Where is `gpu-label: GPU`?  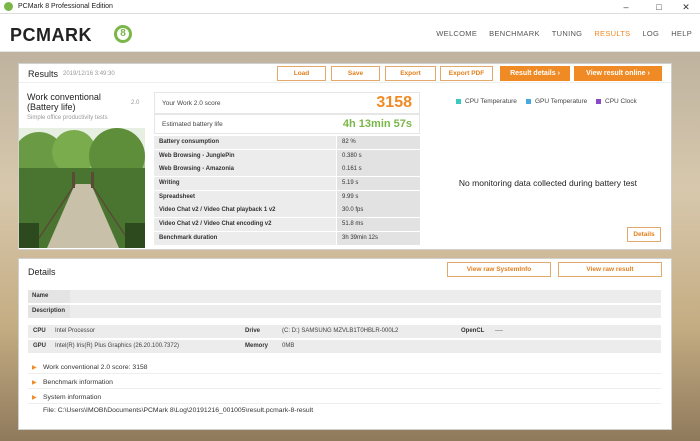
gpu-label: GPU is located at coordinates (40, 346).